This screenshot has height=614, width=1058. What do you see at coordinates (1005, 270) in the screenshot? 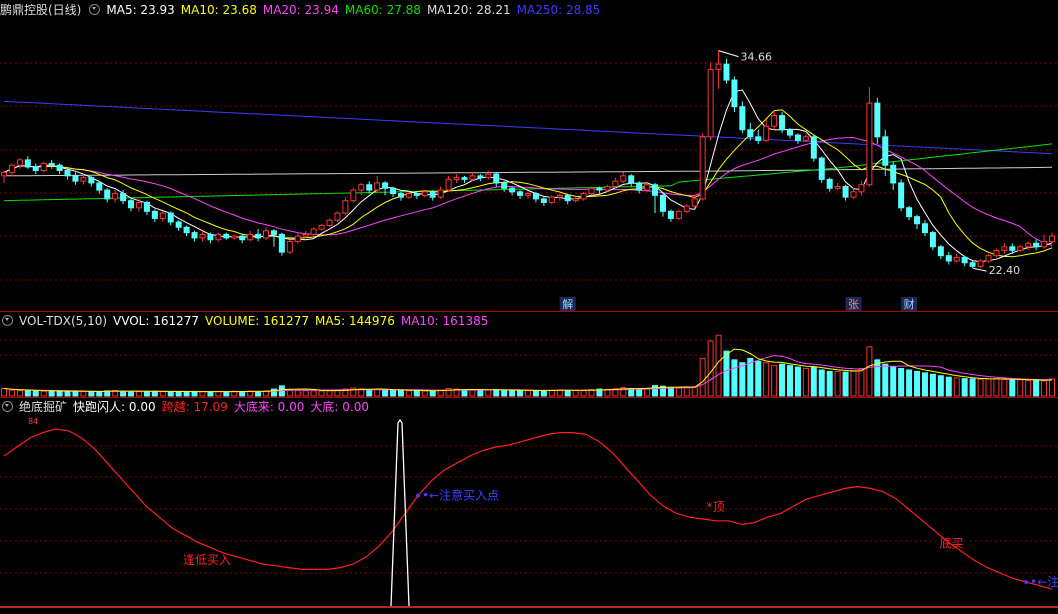
I see `low-label: 22.40` at bounding box center [1005, 270].